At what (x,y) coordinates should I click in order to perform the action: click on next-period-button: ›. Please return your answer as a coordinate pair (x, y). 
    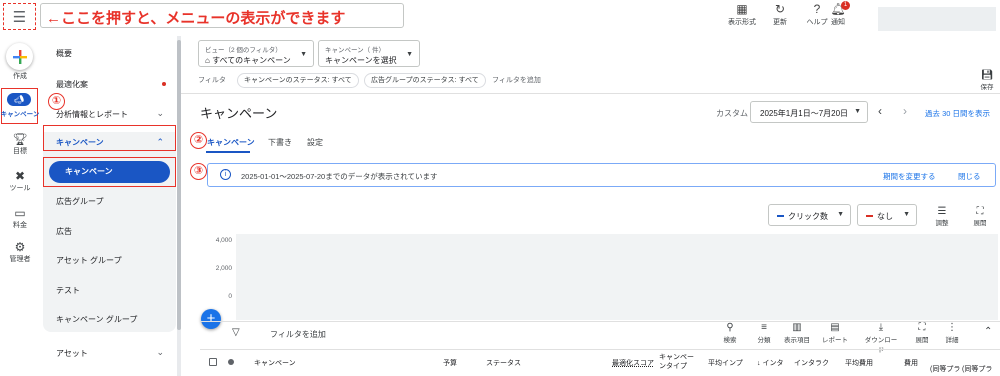
    Looking at the image, I should click on (905, 111).